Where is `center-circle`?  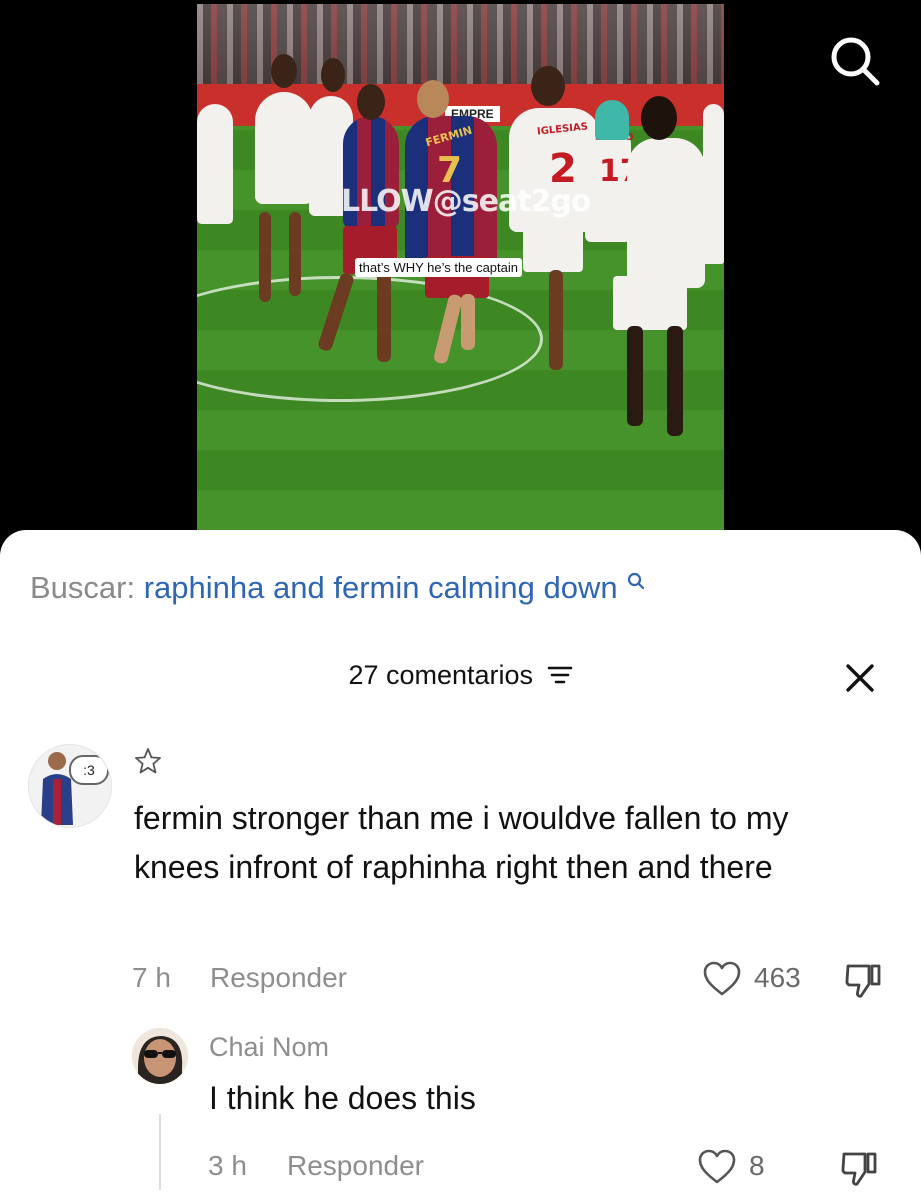
center-circle is located at coordinates (370, 339).